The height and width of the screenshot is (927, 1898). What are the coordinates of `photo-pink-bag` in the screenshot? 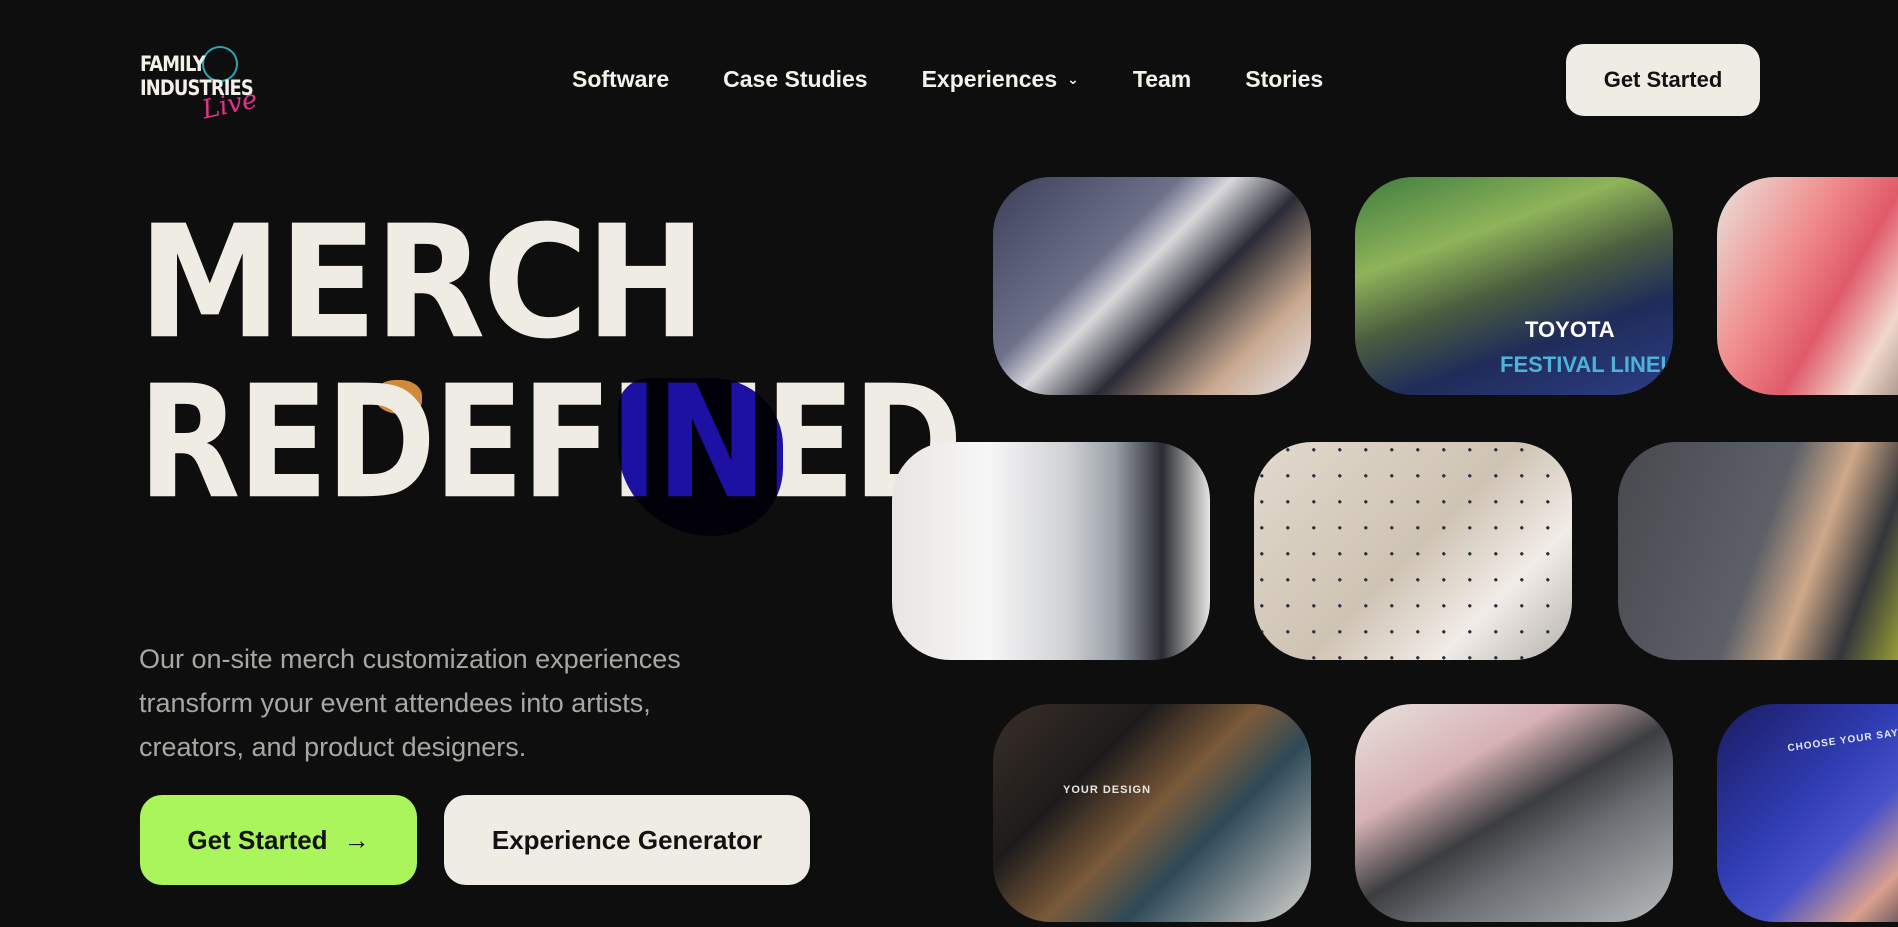 It's located at (1807, 286).